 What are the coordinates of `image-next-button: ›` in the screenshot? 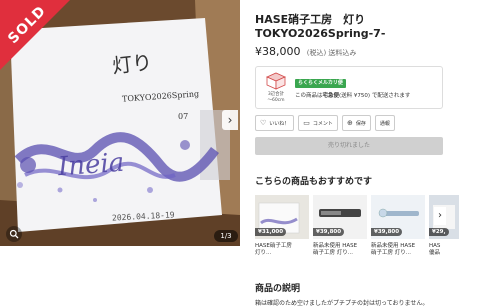 It's located at (230, 120).